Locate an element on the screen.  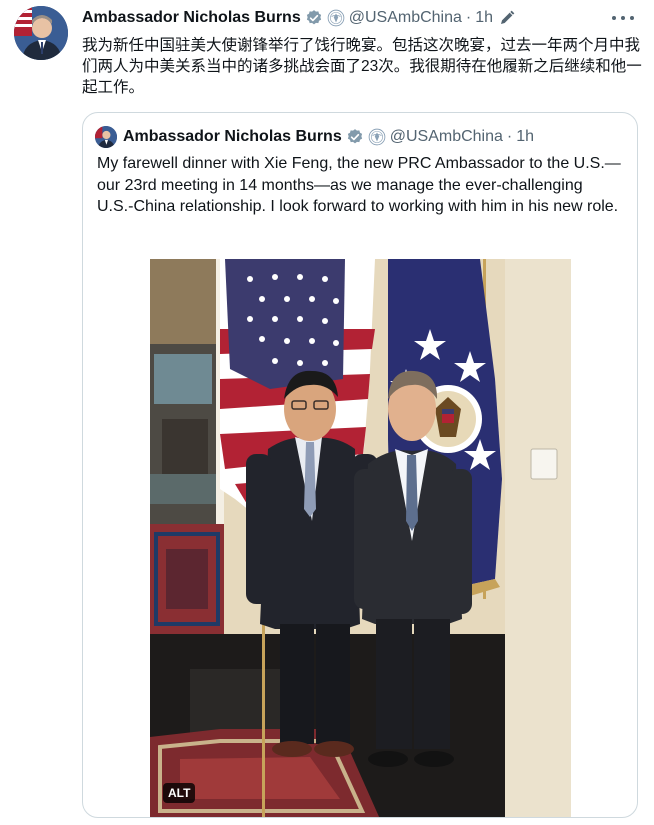
author-handle: @USAmbChina is located at coordinates (405, 18).